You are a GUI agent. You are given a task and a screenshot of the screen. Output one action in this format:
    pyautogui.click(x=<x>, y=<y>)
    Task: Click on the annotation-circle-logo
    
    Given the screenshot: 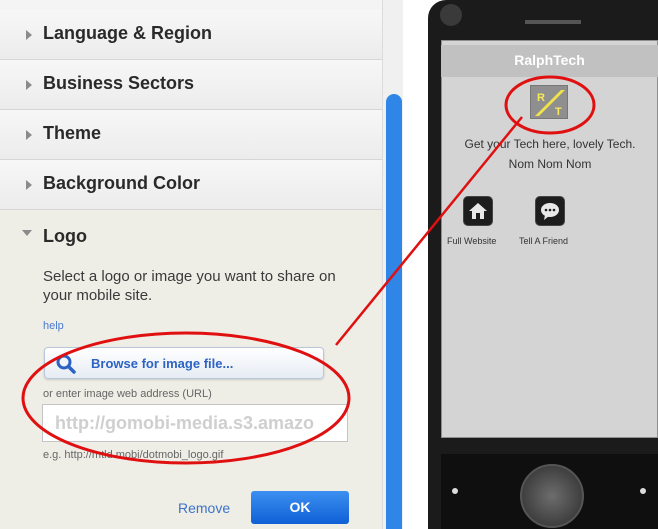 What is the action you would take?
    pyautogui.click(x=550, y=105)
    